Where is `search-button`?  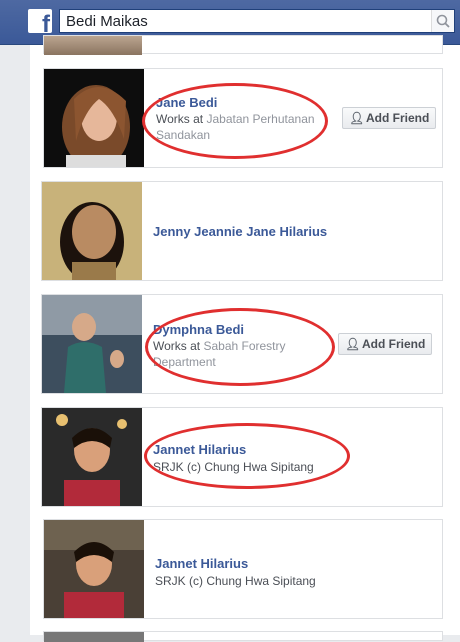 search-button is located at coordinates (442, 21).